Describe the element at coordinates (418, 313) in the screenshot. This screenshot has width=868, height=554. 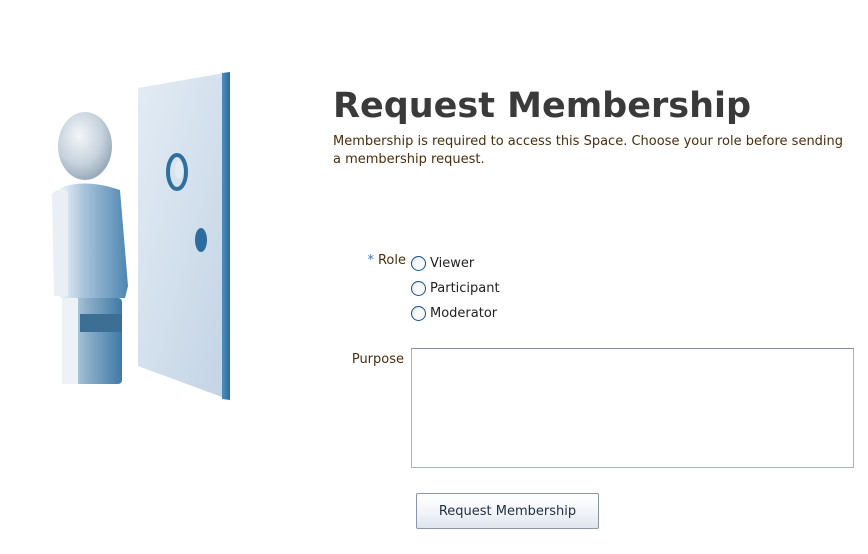
I see `radio-moderator` at that location.